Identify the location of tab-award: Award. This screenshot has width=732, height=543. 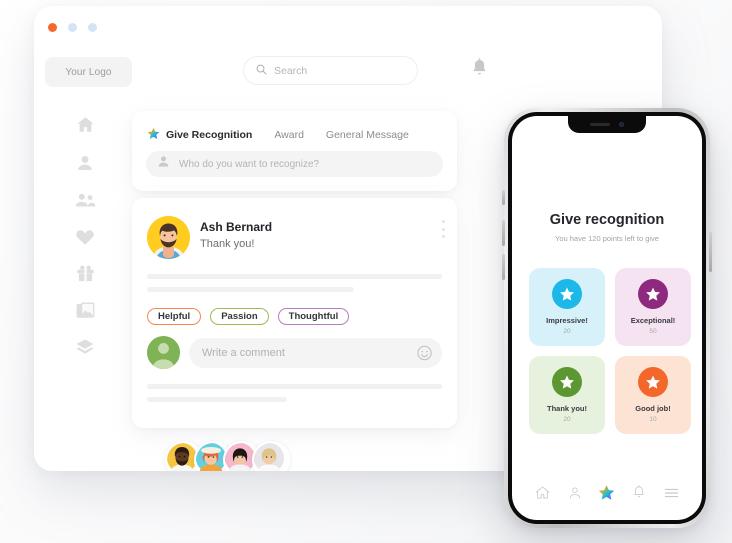
(289, 135).